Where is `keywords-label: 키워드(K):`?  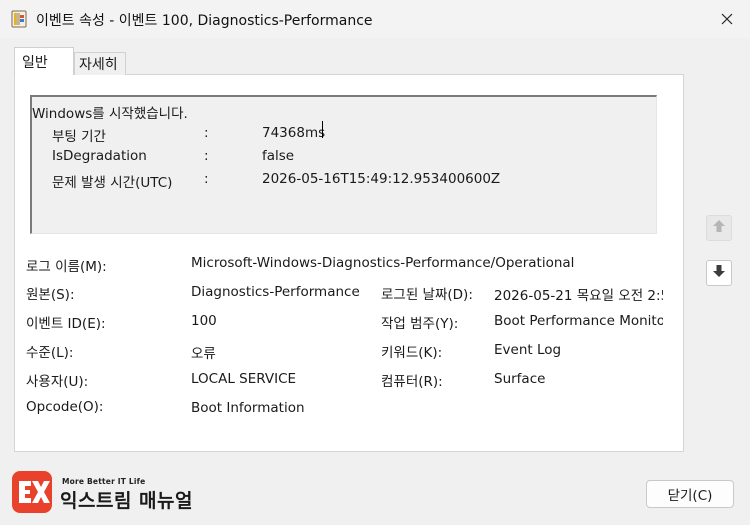 keywords-label: 키워드(K): is located at coordinates (412, 353).